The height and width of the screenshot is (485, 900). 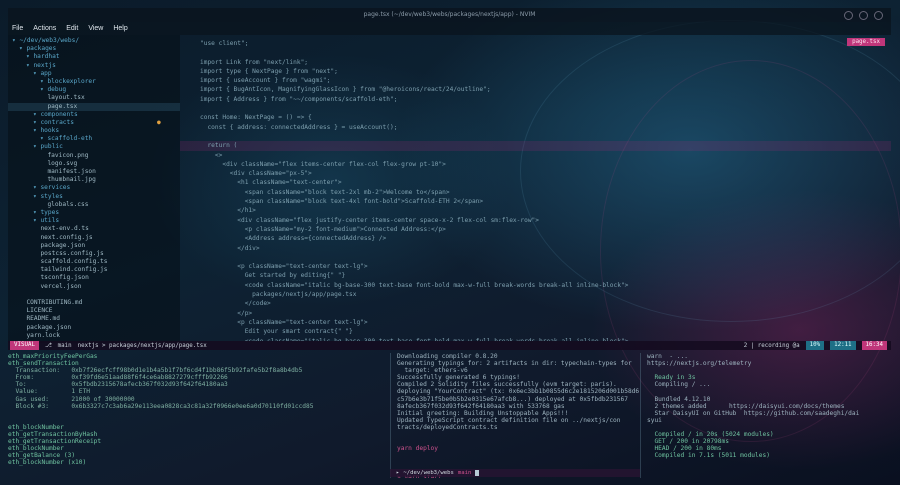 I want to click on tree-file: next.config.js, so click(x=94, y=238).